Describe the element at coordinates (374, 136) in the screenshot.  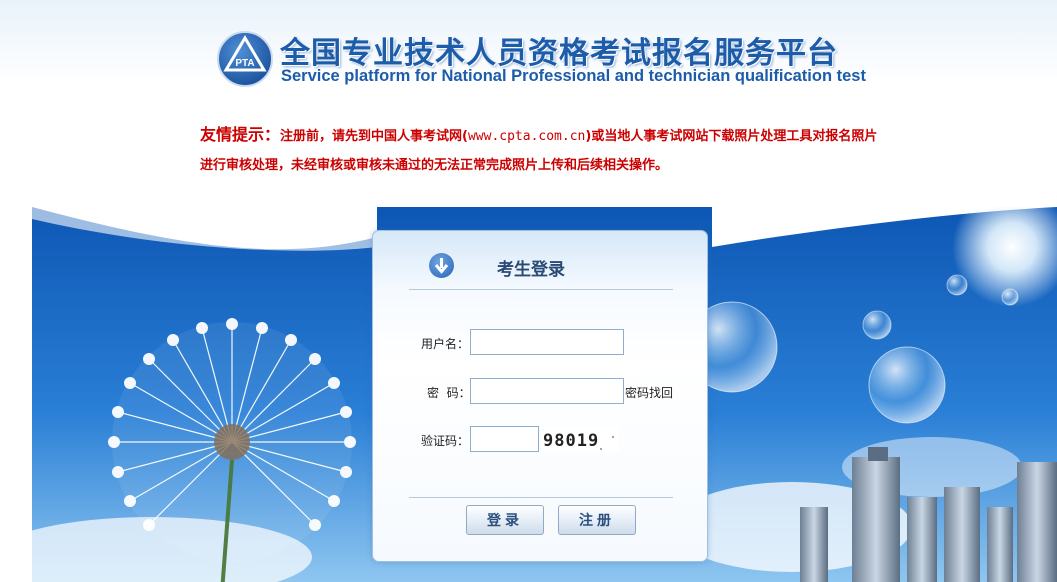
I see `notice-text: 注册前，请先到中国人事考试网(` at that location.